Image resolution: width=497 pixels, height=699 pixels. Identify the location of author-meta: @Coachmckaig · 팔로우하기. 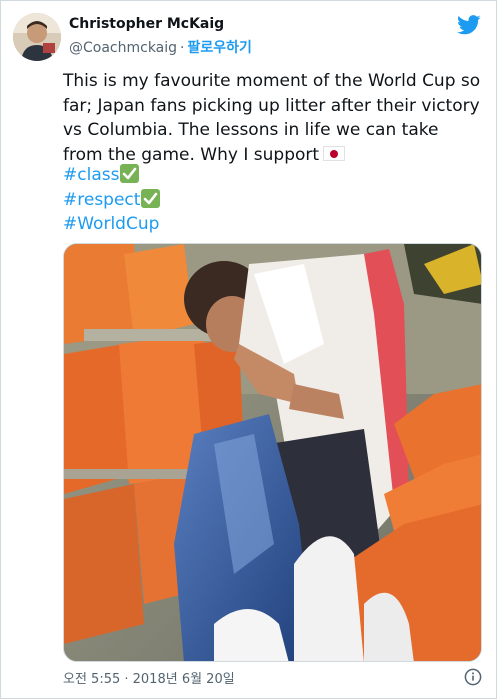
(160, 47).